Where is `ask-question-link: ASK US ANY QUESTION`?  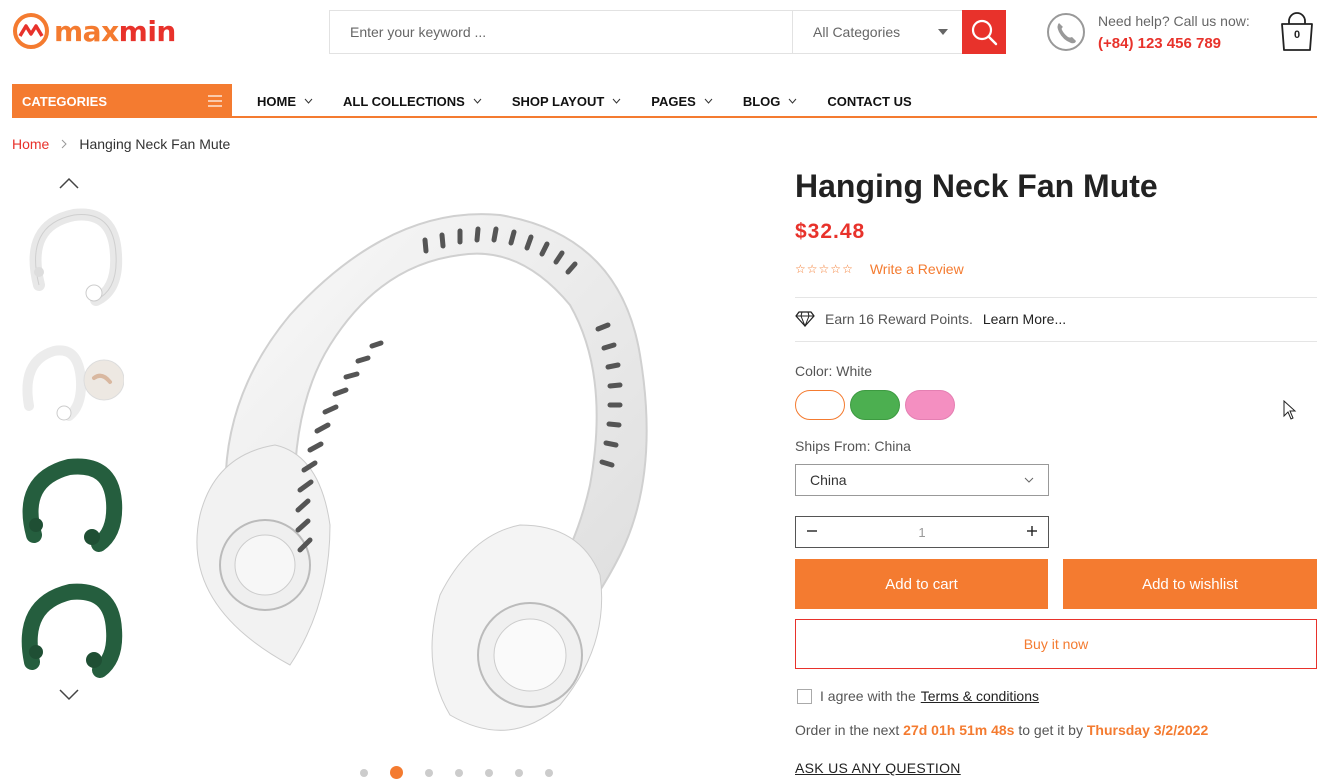
ask-question-link: ASK US ANY QUESTION is located at coordinates (878, 768).